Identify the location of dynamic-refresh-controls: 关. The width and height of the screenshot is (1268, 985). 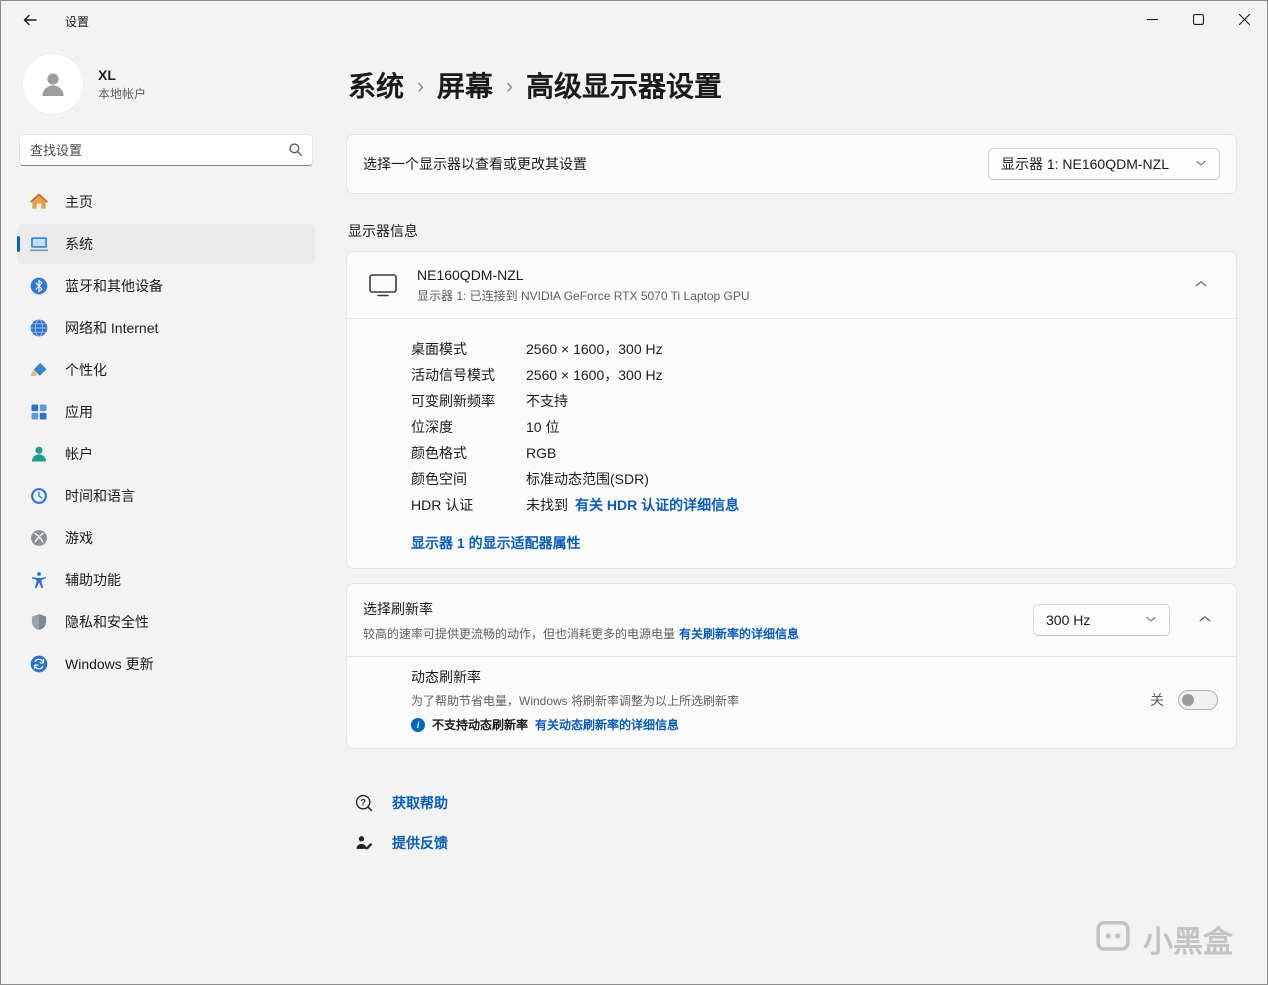
(1184, 700).